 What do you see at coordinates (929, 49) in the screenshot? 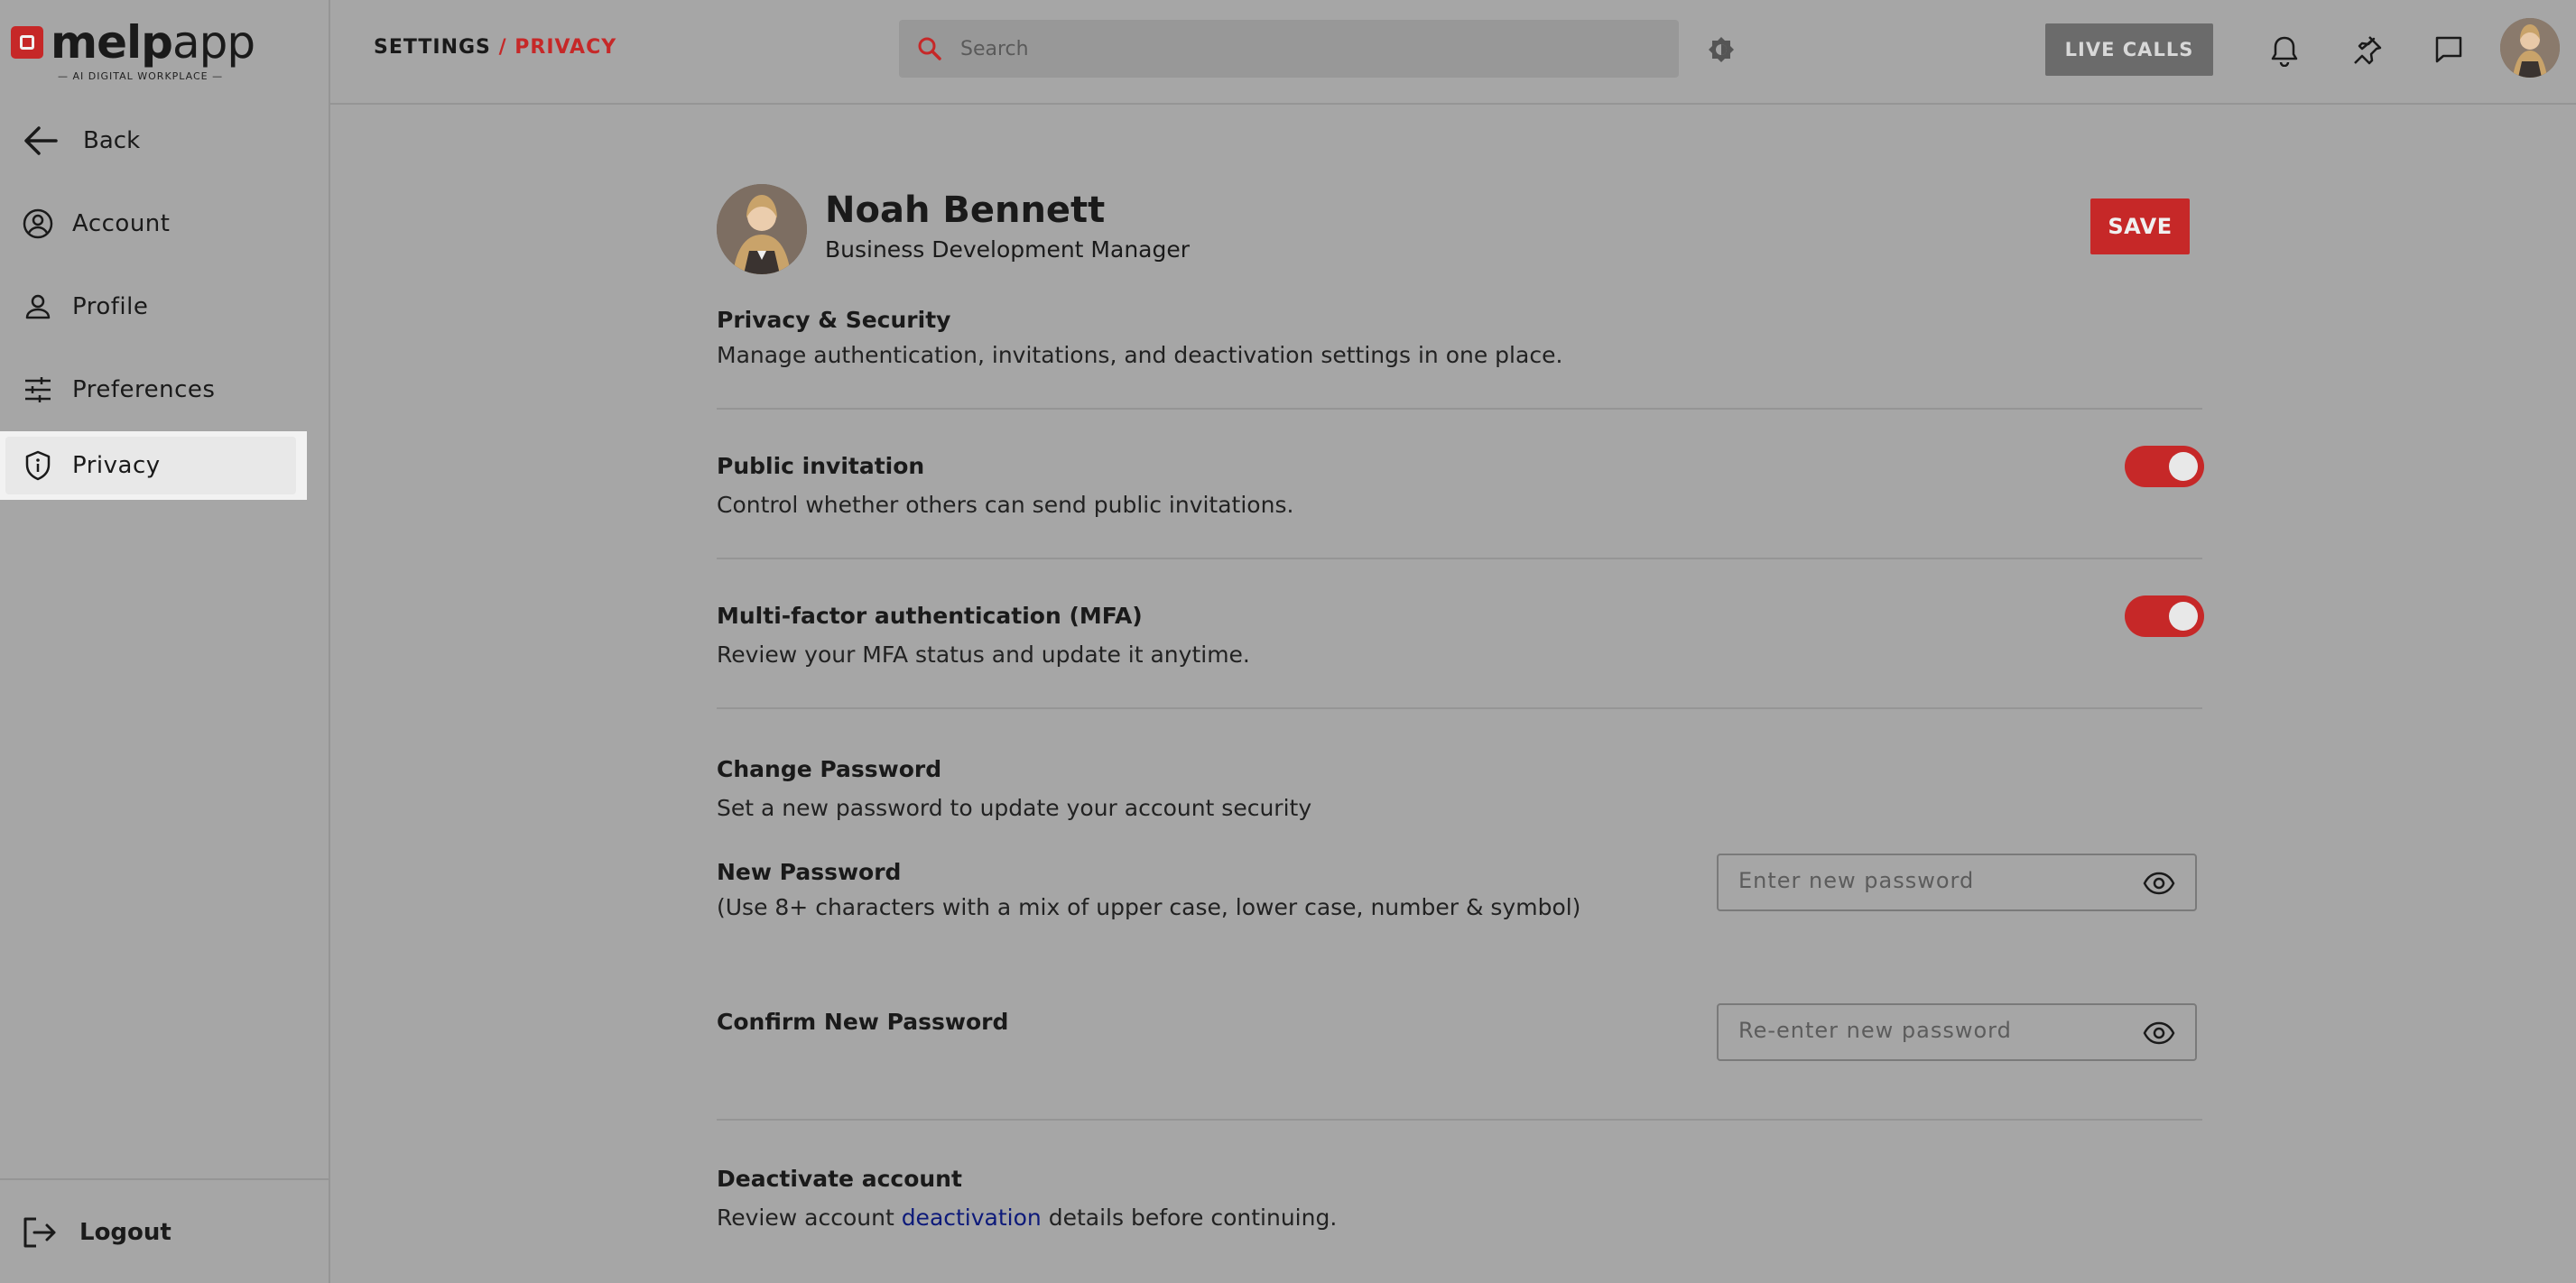
I see `search-icon` at bounding box center [929, 49].